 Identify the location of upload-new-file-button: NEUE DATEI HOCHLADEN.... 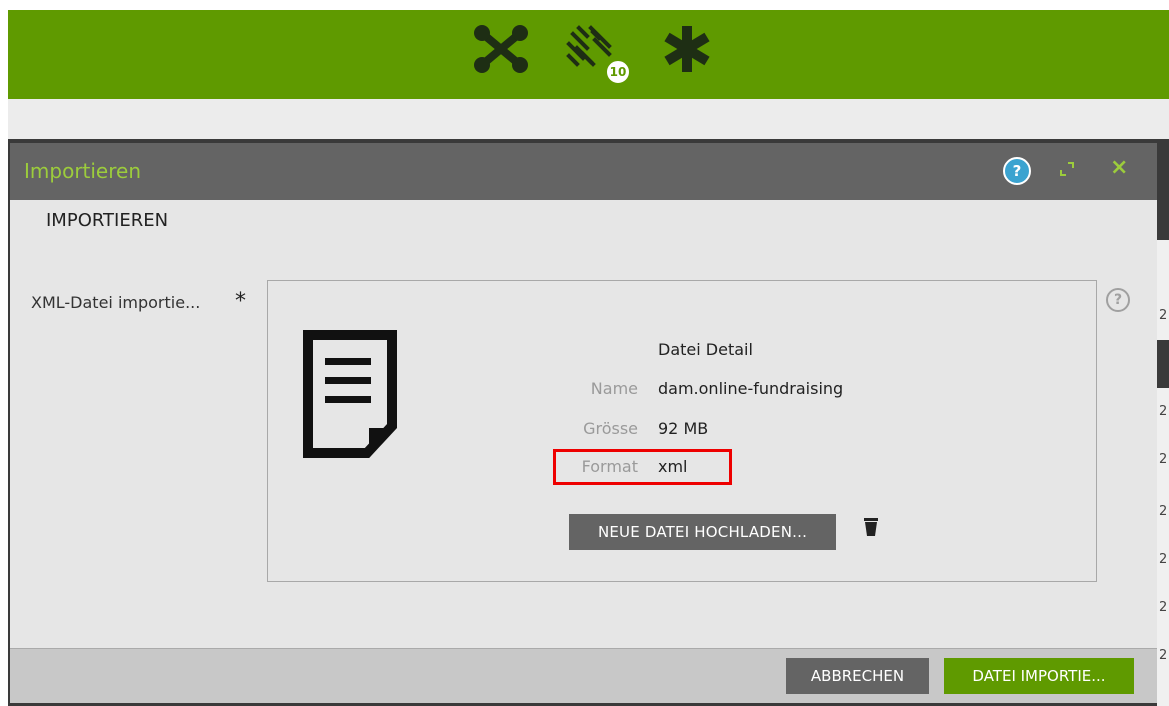
(702, 532).